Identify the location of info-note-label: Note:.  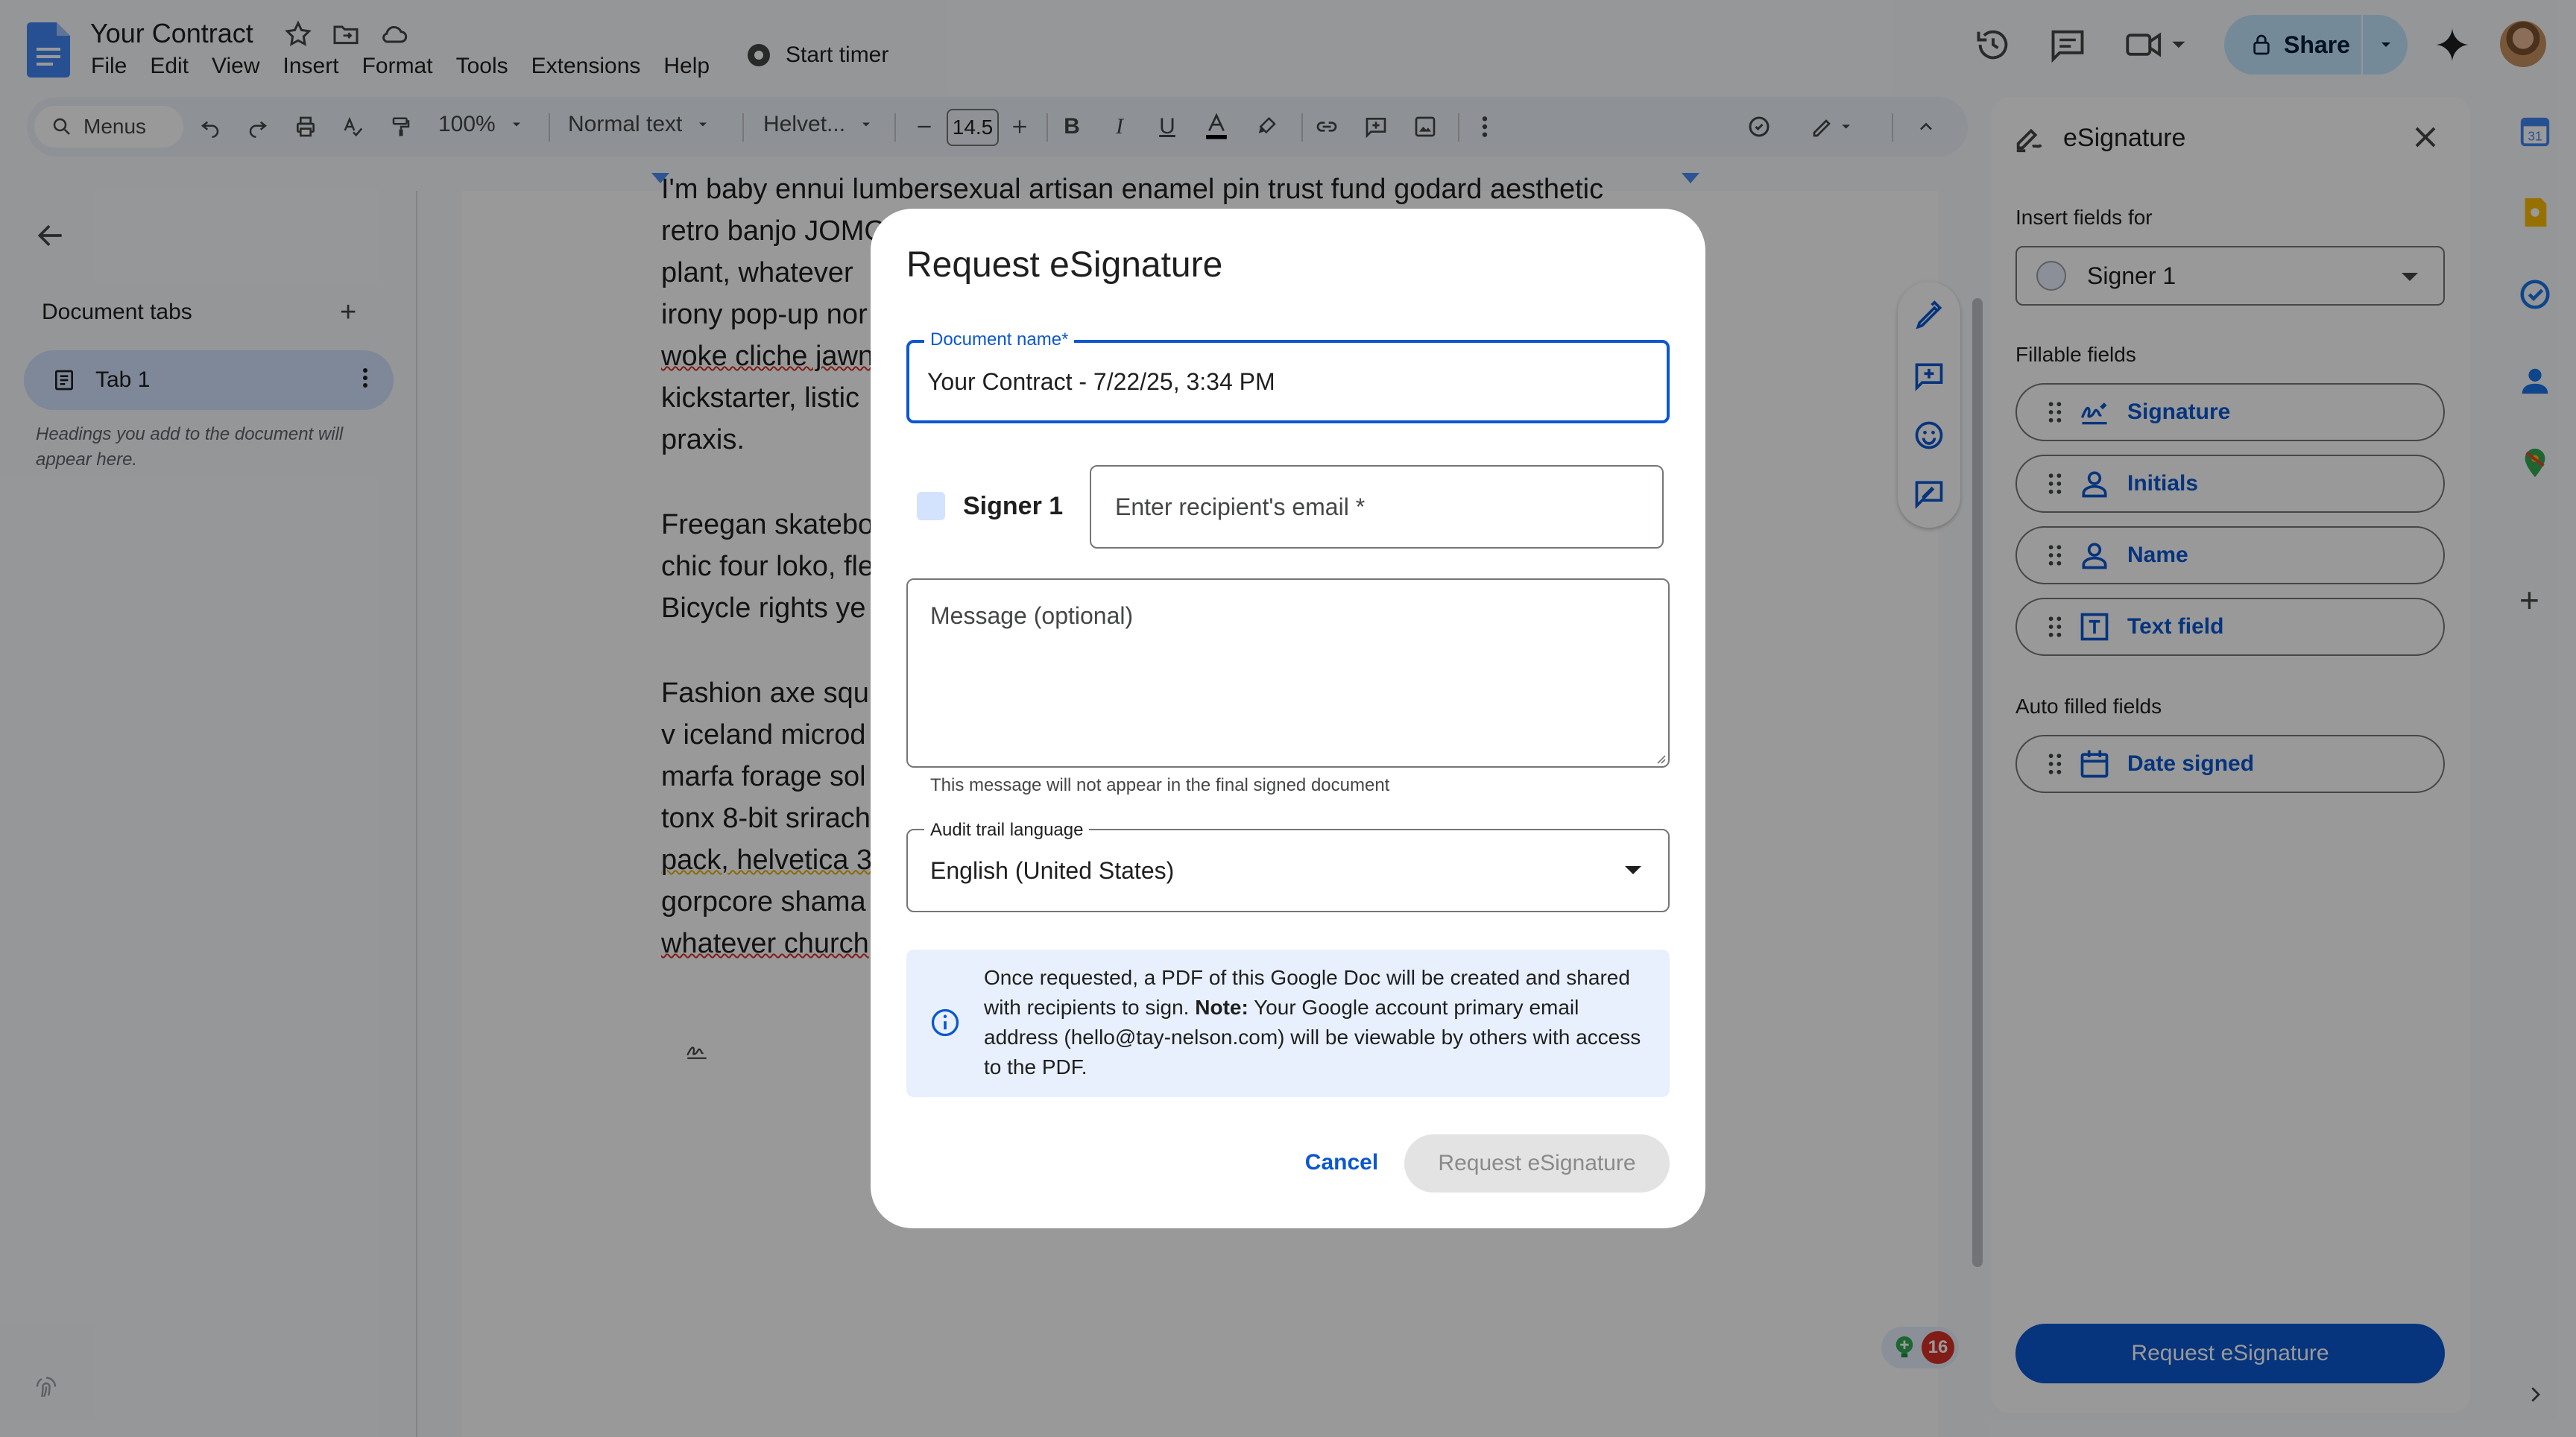
(1221, 1008).